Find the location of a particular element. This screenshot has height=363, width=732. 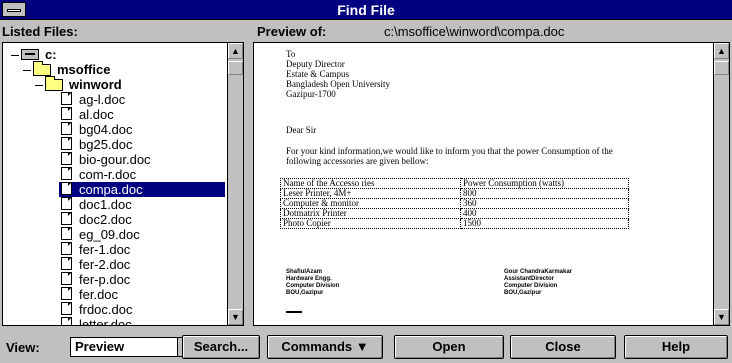

folder-label: msoffice is located at coordinates (84, 69).